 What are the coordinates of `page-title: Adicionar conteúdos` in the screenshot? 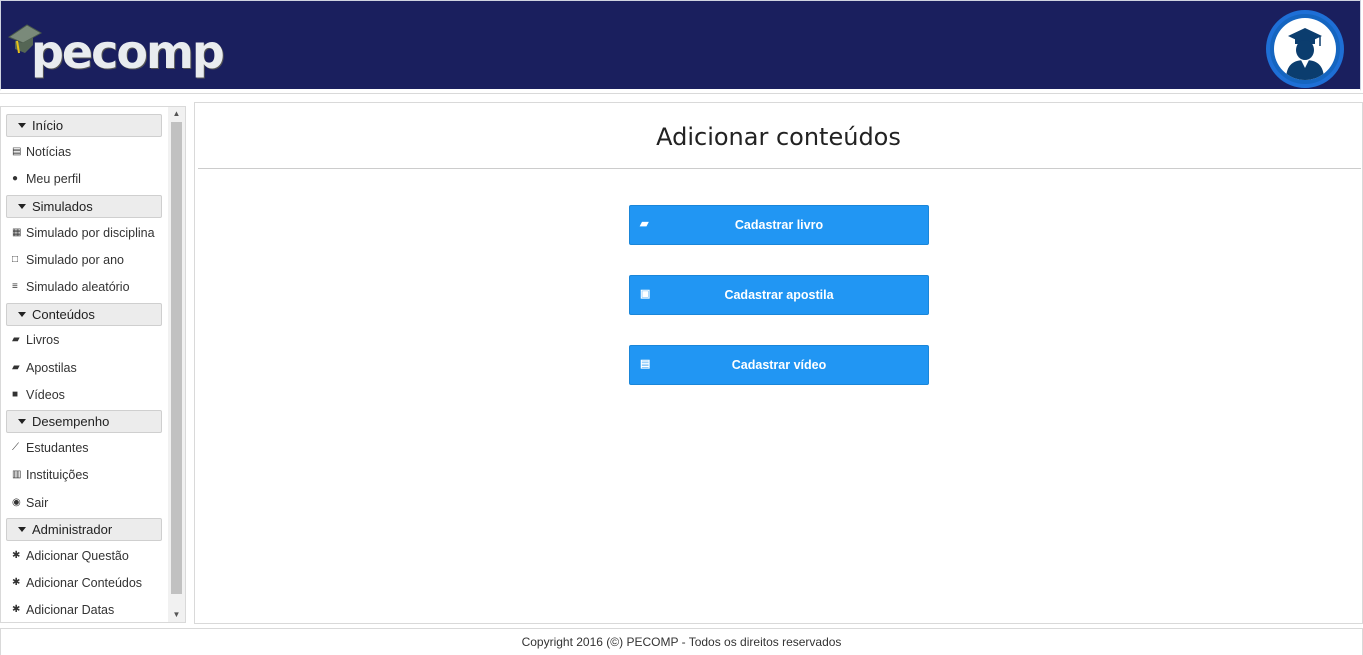 It's located at (778, 137).